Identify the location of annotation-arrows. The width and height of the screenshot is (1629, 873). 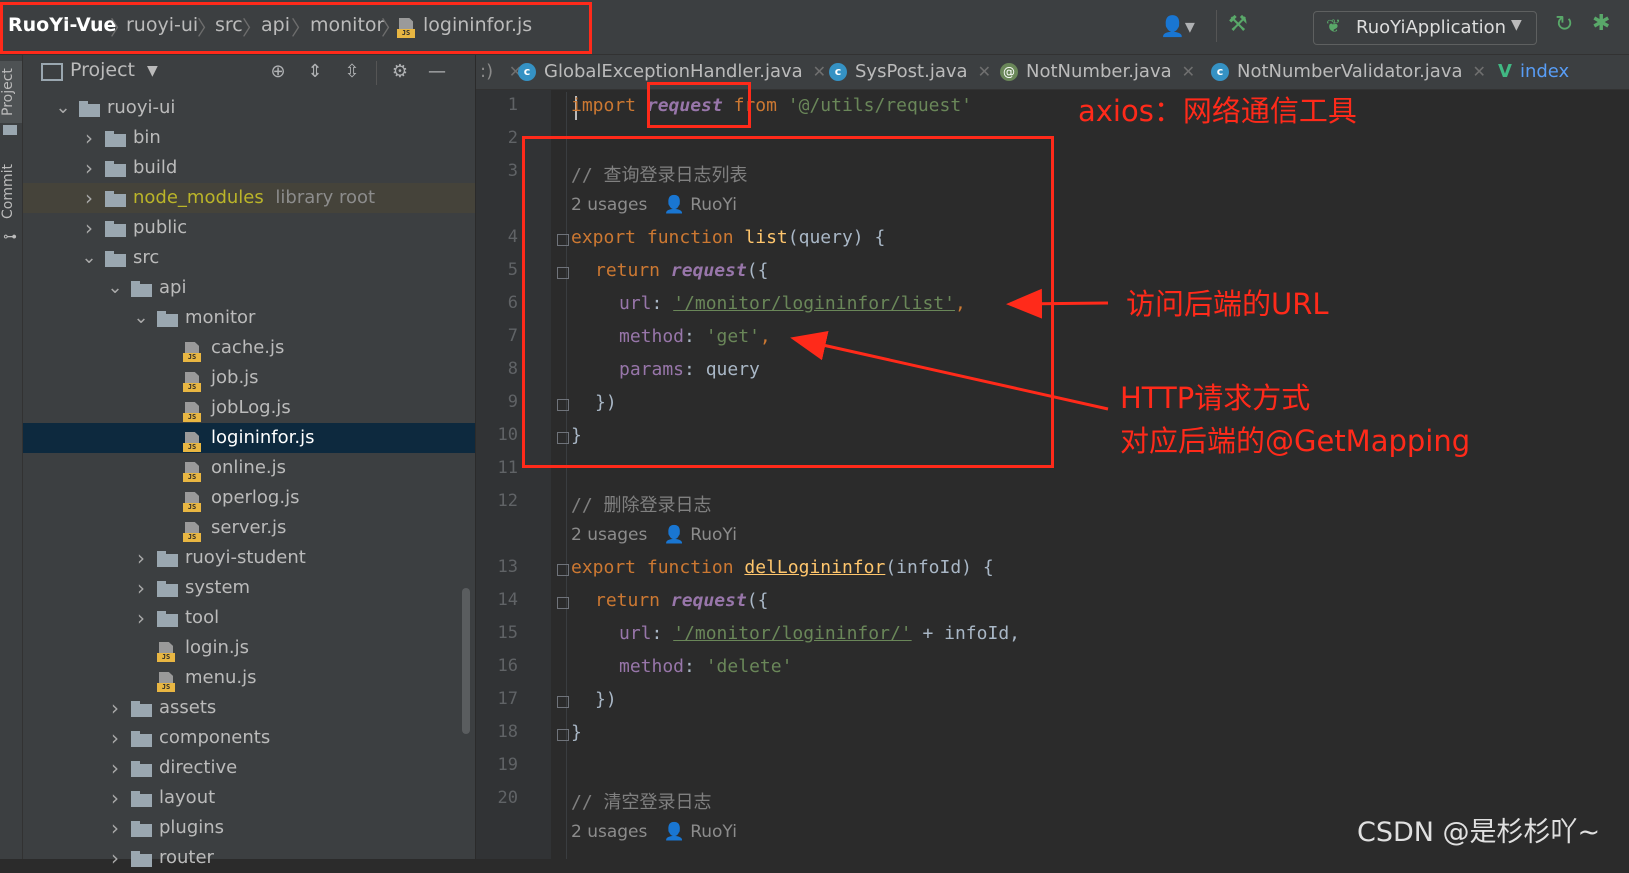
(949, 349).